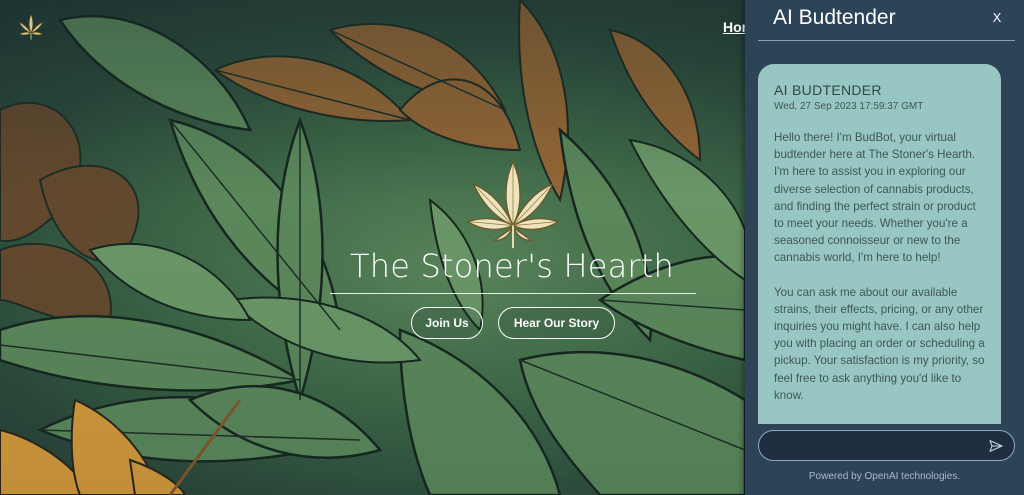 The width and height of the screenshot is (1024, 495). What do you see at coordinates (886, 40) in the screenshot?
I see `chat-header-divider` at bounding box center [886, 40].